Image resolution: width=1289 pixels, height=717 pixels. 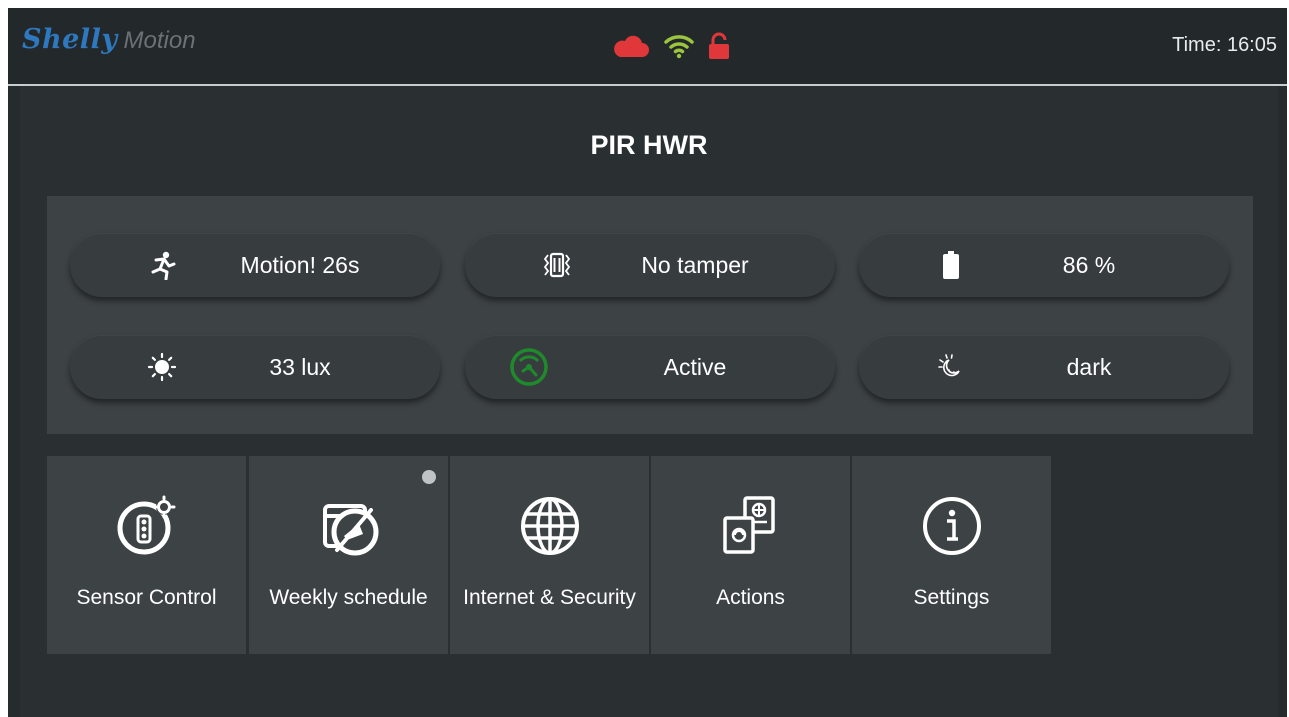 What do you see at coordinates (162, 265) in the screenshot?
I see `running-person-icon` at bounding box center [162, 265].